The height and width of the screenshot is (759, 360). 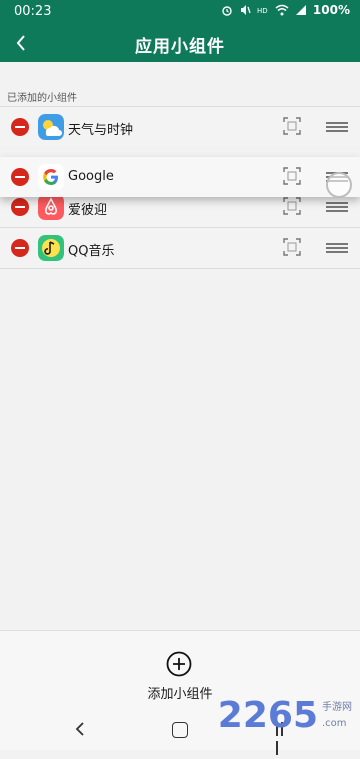 I want to click on battery-level: 100%, so click(x=331, y=10).